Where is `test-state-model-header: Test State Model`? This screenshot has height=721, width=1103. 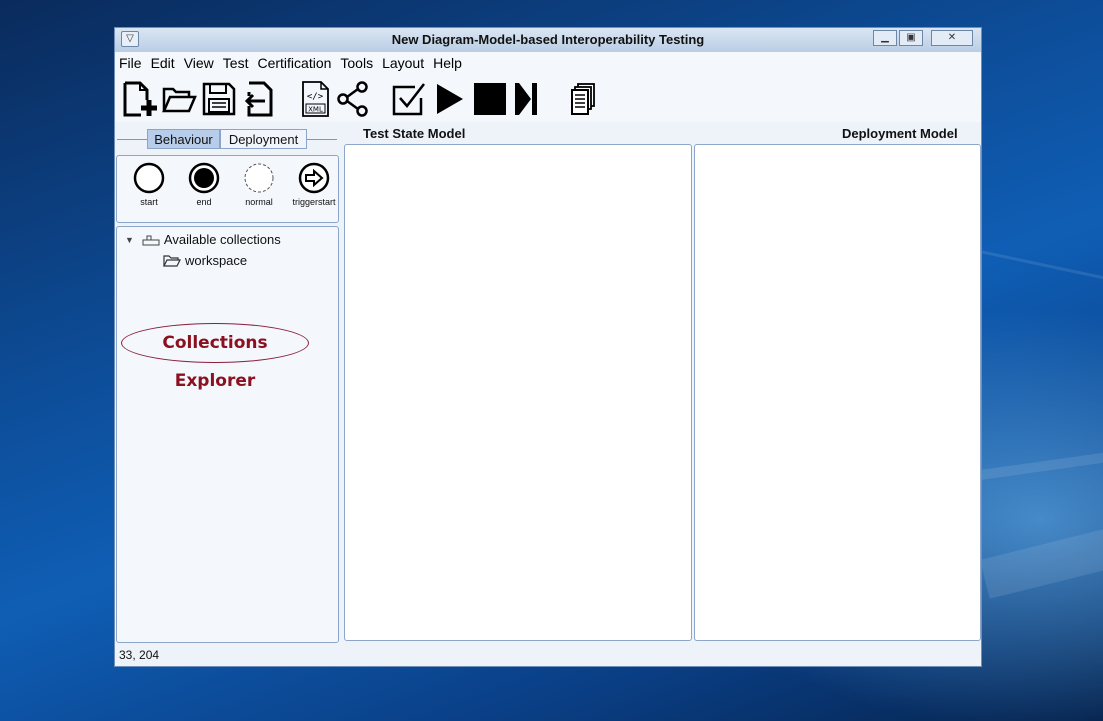 test-state-model-header: Test State Model is located at coordinates (414, 133).